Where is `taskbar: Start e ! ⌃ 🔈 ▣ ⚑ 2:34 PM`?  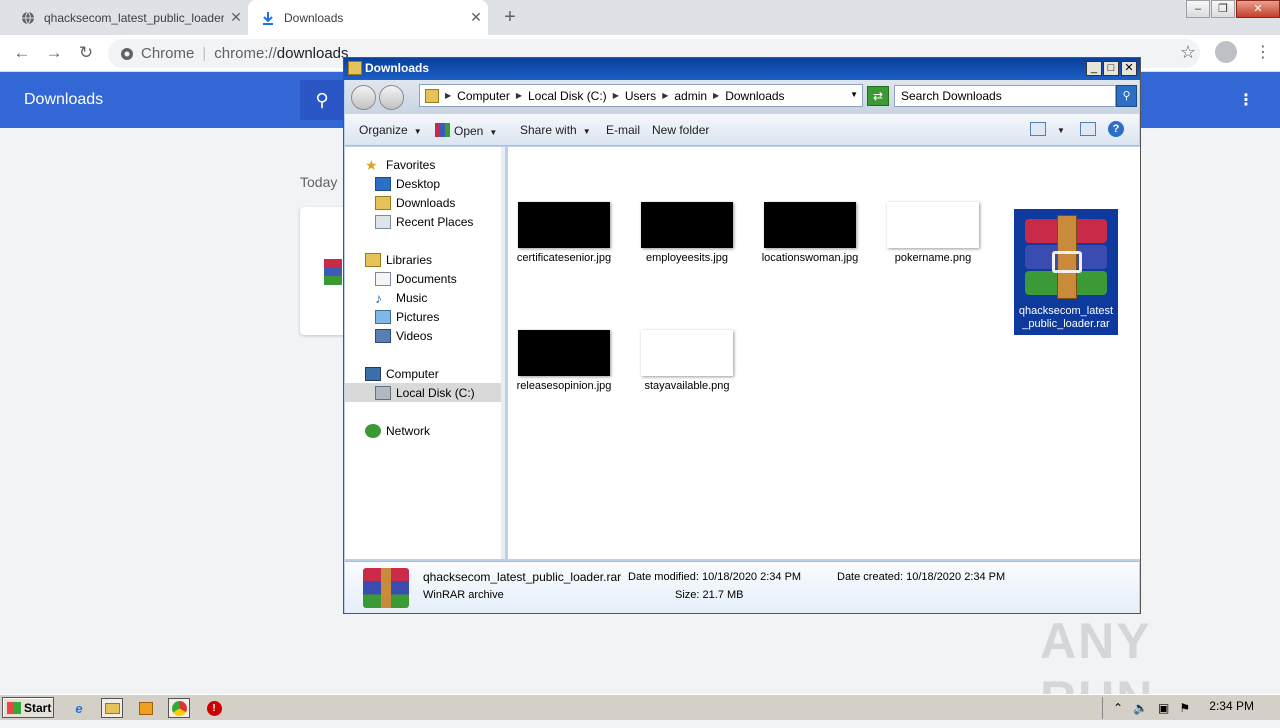 taskbar: Start e ! ⌃ 🔈 ▣ ⚑ 2:34 PM is located at coordinates (640, 707).